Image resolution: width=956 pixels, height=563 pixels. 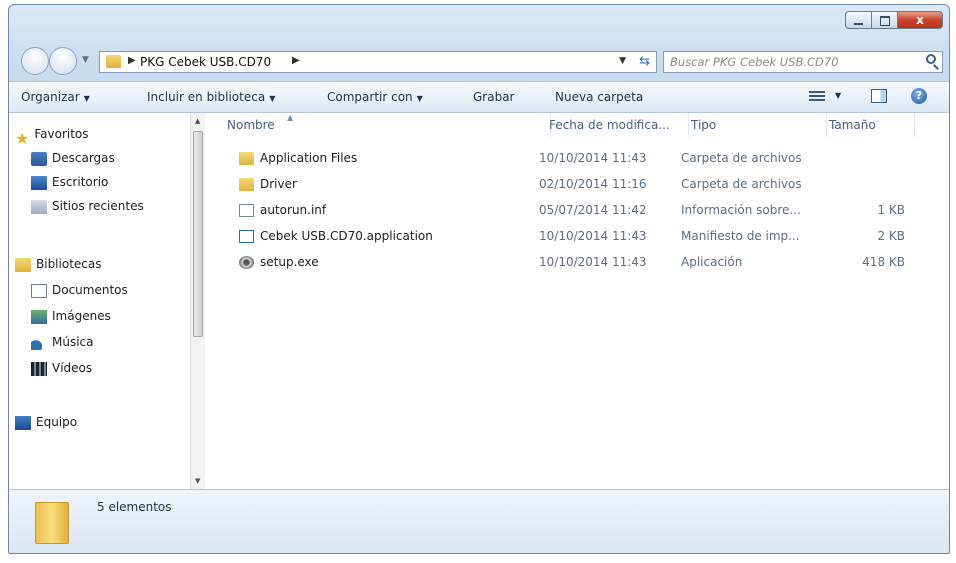 I want to click on column-header-size: Tamaño, so click(x=867, y=125).